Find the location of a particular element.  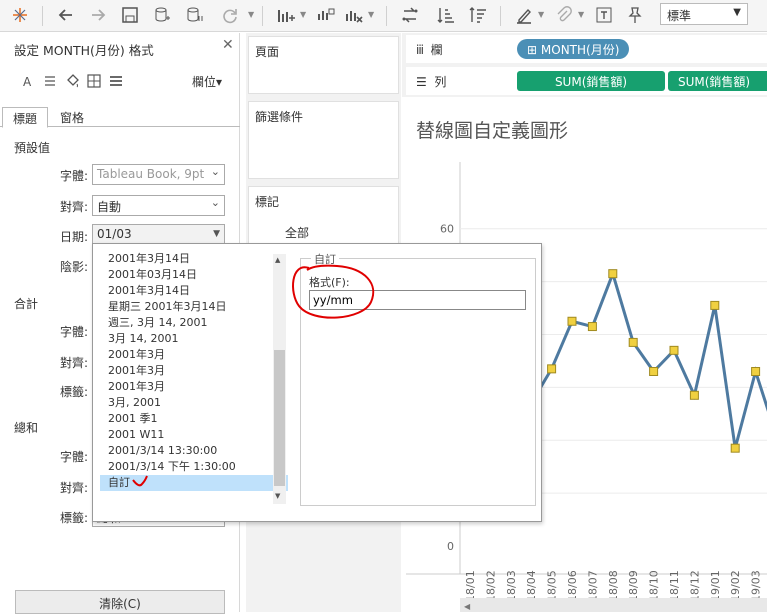

pages-title: 頁面 is located at coordinates (267, 52).